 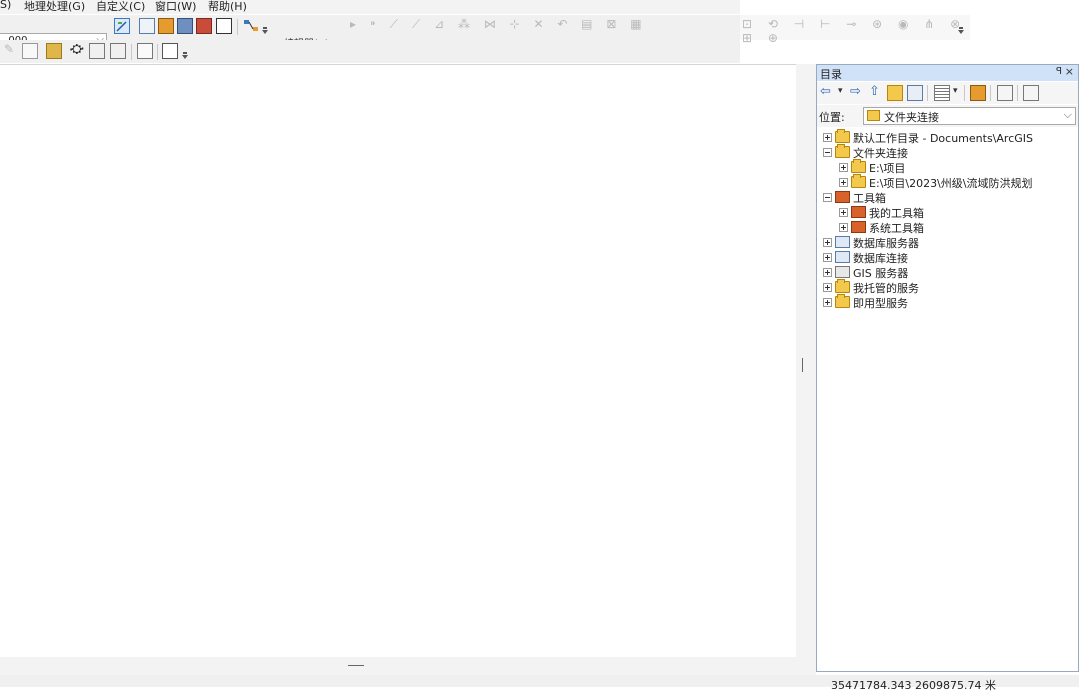 What do you see at coordinates (170, 51) in the screenshot?
I see `create-viewer-window-icon` at bounding box center [170, 51].